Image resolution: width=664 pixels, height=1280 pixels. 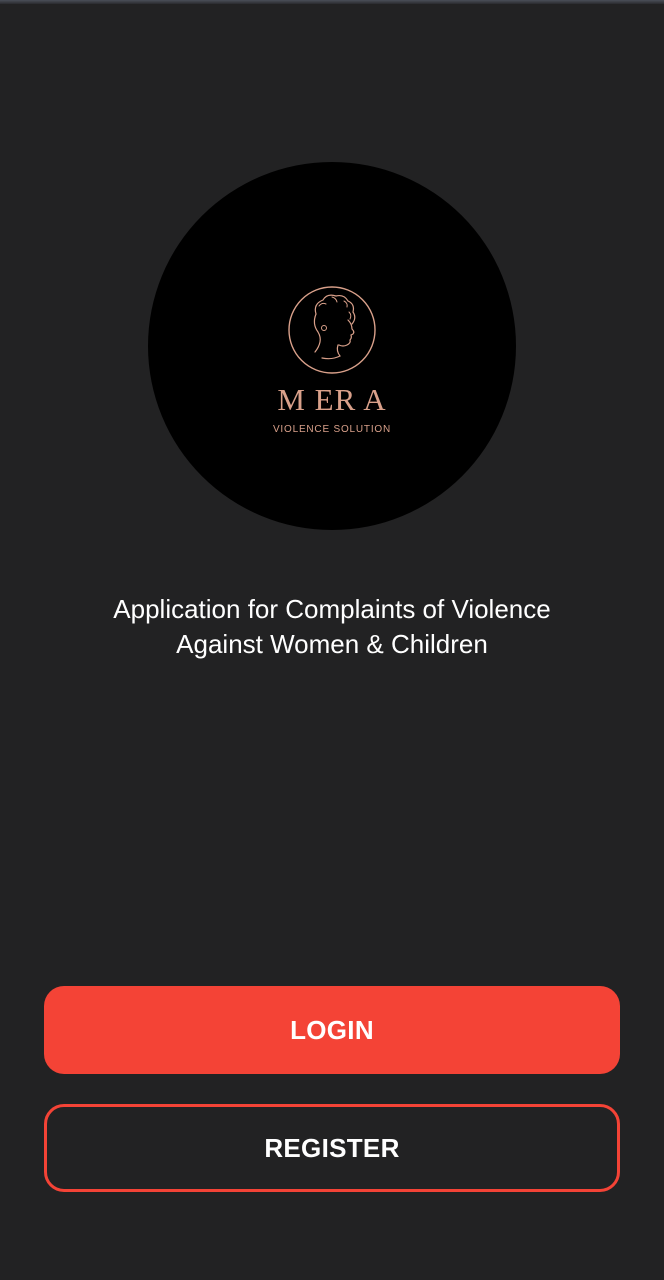 I want to click on logo-tagline: VIOLENCE SOLUTION, so click(x=332, y=429).